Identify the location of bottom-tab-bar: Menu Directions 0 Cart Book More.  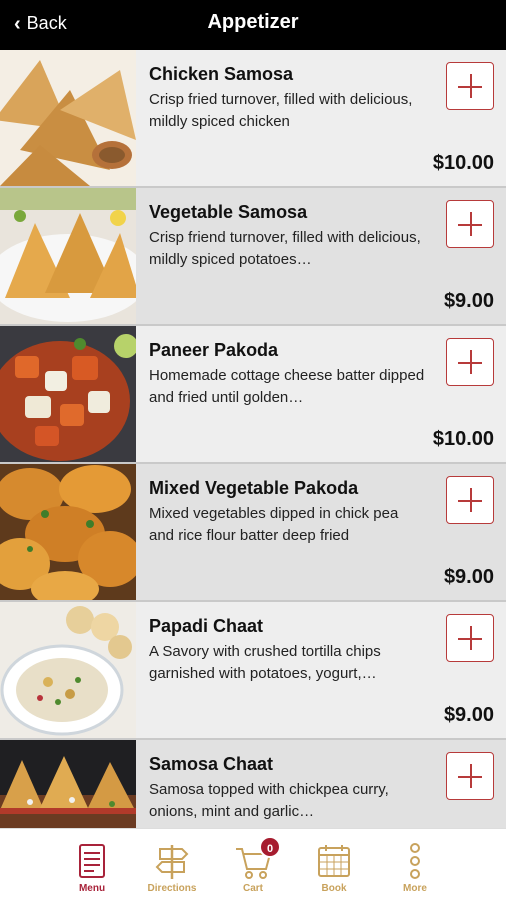
(253, 864).